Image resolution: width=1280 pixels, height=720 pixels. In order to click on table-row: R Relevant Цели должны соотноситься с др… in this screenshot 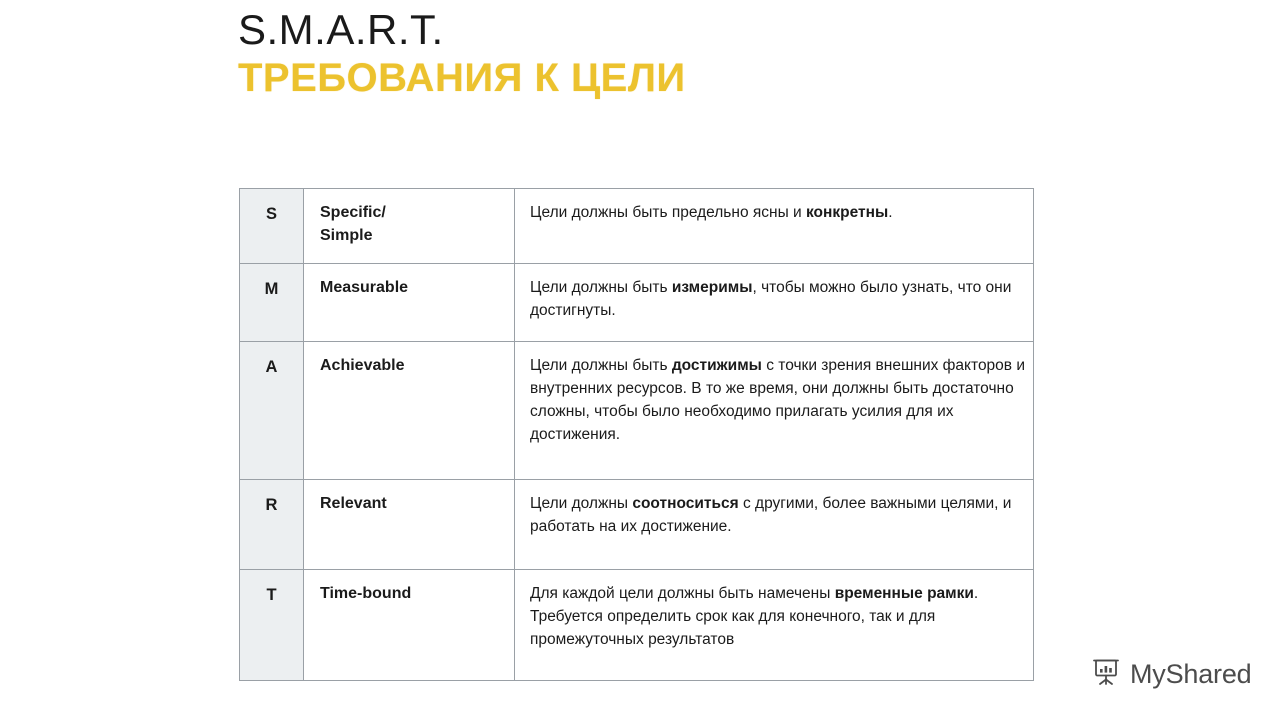, I will do `click(636, 525)`.